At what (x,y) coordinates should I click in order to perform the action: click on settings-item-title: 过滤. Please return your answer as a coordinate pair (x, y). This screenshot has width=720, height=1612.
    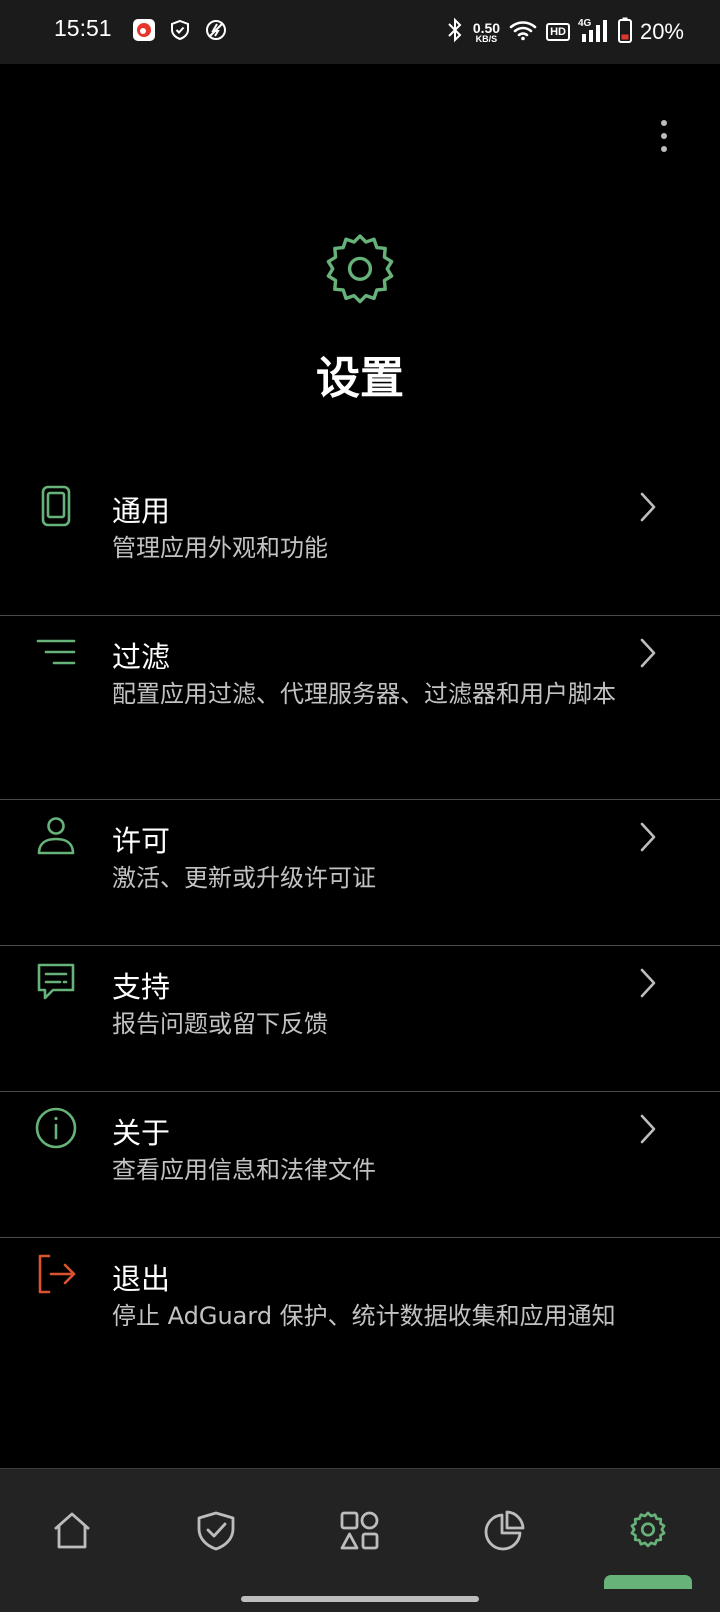
    Looking at the image, I should click on (141, 657).